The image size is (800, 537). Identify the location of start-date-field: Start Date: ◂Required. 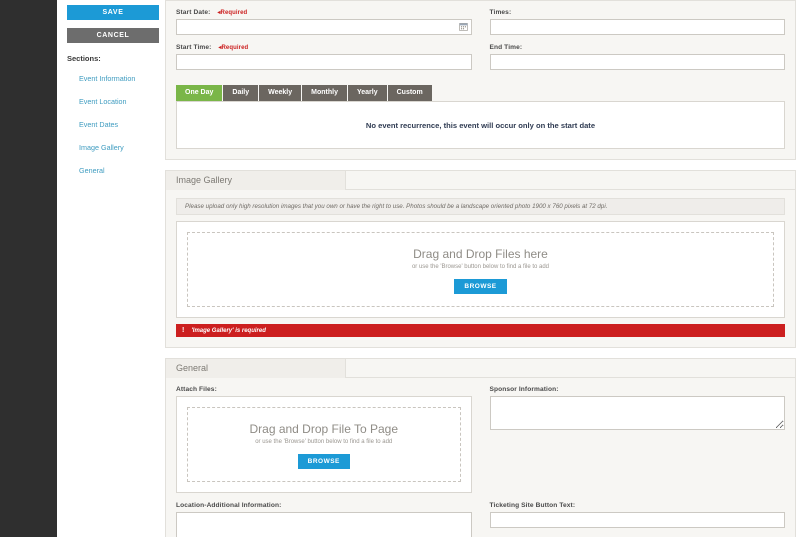
(324, 22).